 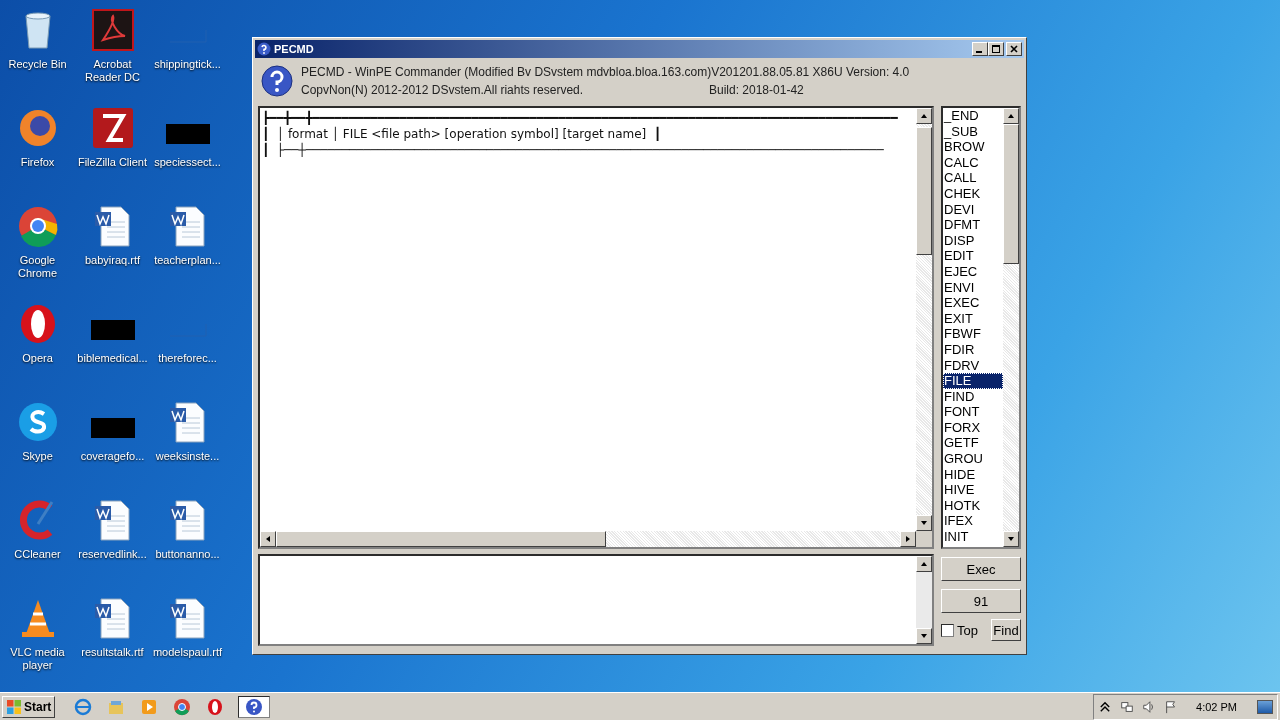 What do you see at coordinates (973, 443) in the screenshot?
I see `command-list-item: GETF` at bounding box center [973, 443].